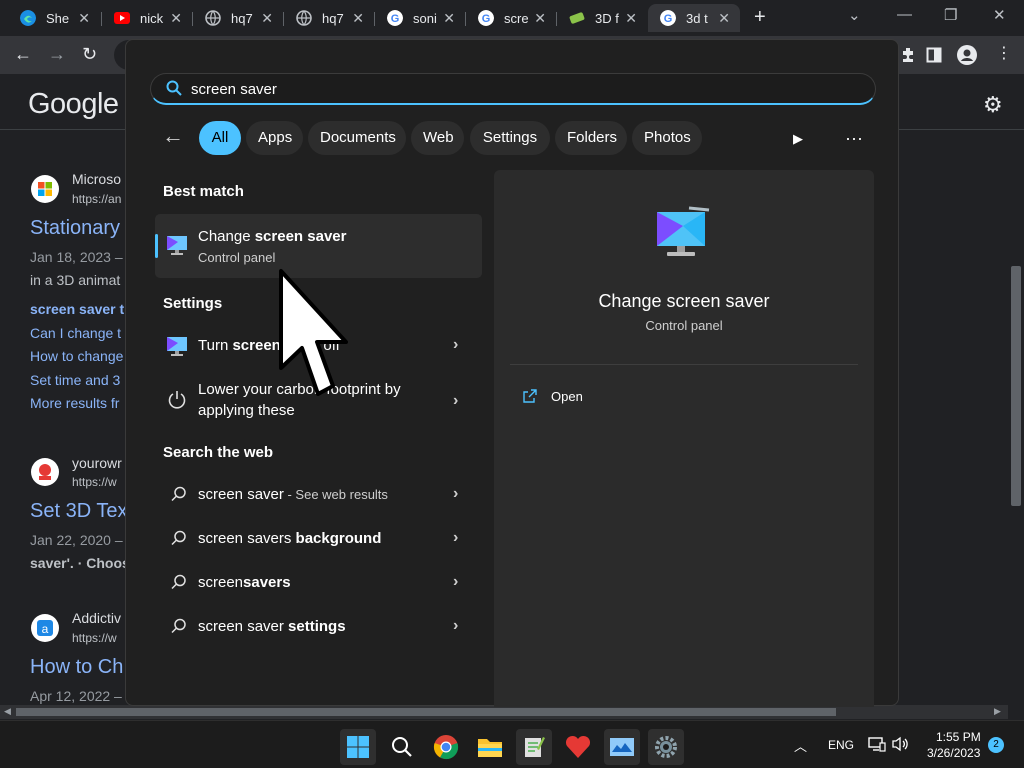 Image resolution: width=1024 pixels, height=768 pixels. Describe the element at coordinates (684, 364) in the screenshot. I see `divider` at that location.